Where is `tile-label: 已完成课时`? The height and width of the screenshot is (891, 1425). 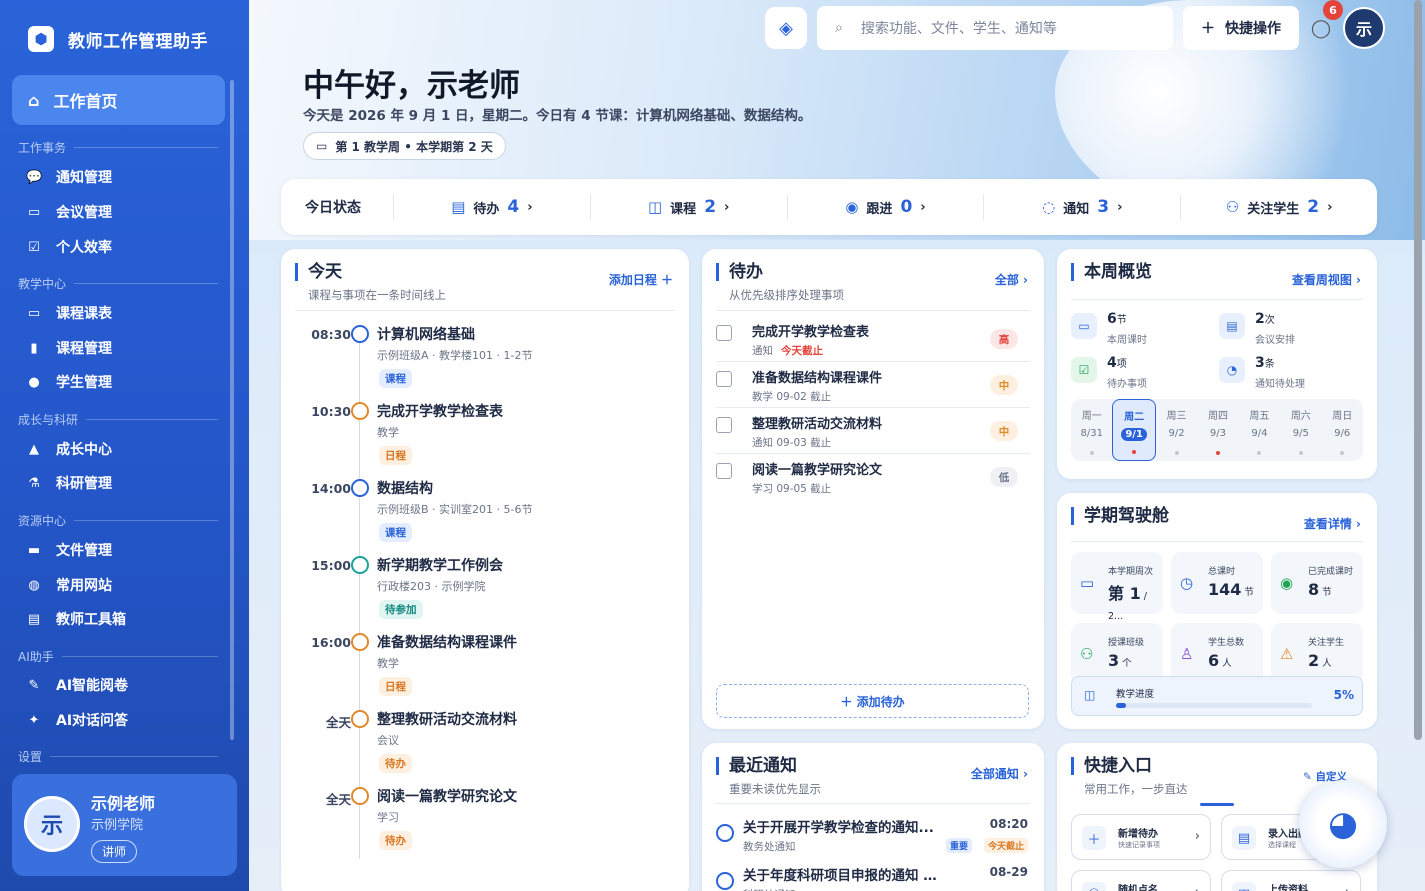 tile-label: 已完成课时 is located at coordinates (1331, 572).